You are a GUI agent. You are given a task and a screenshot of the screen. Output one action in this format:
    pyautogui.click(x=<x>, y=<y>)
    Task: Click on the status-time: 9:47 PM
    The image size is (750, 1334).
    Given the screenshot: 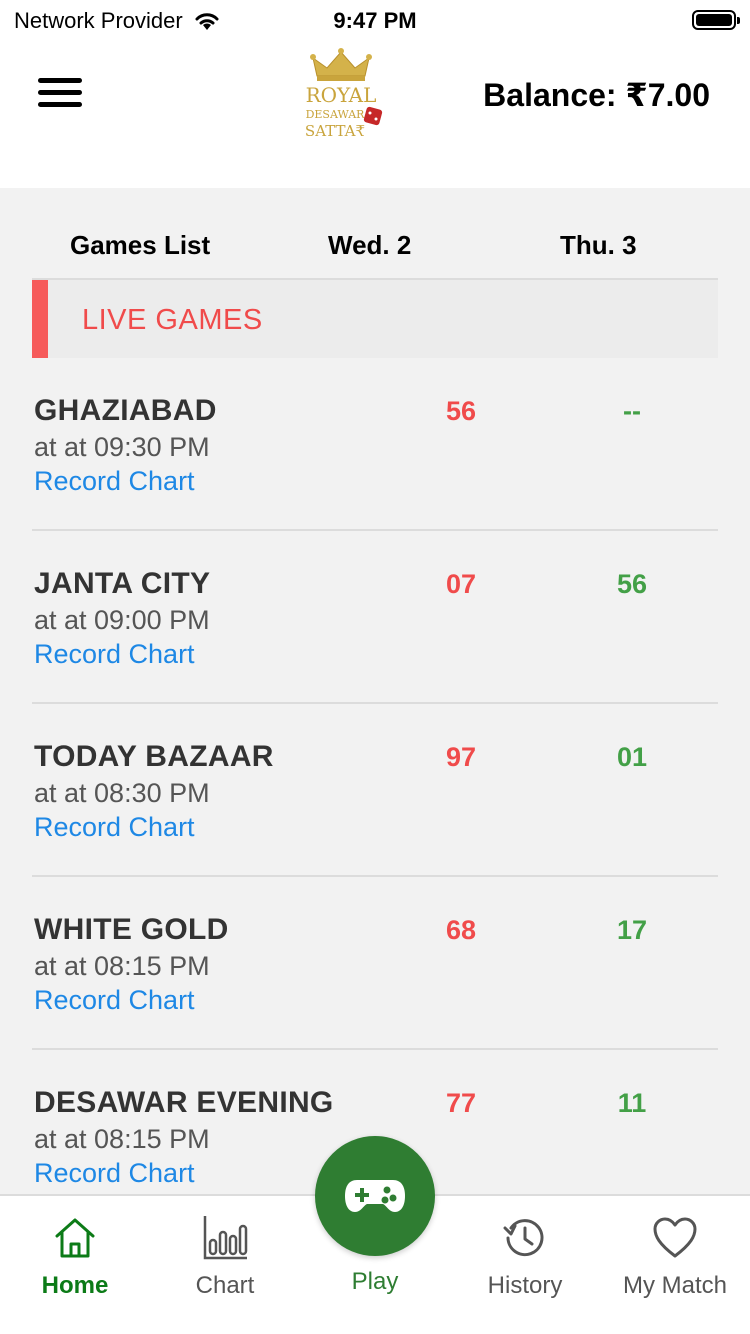 What is the action you would take?
    pyautogui.click(x=375, y=20)
    